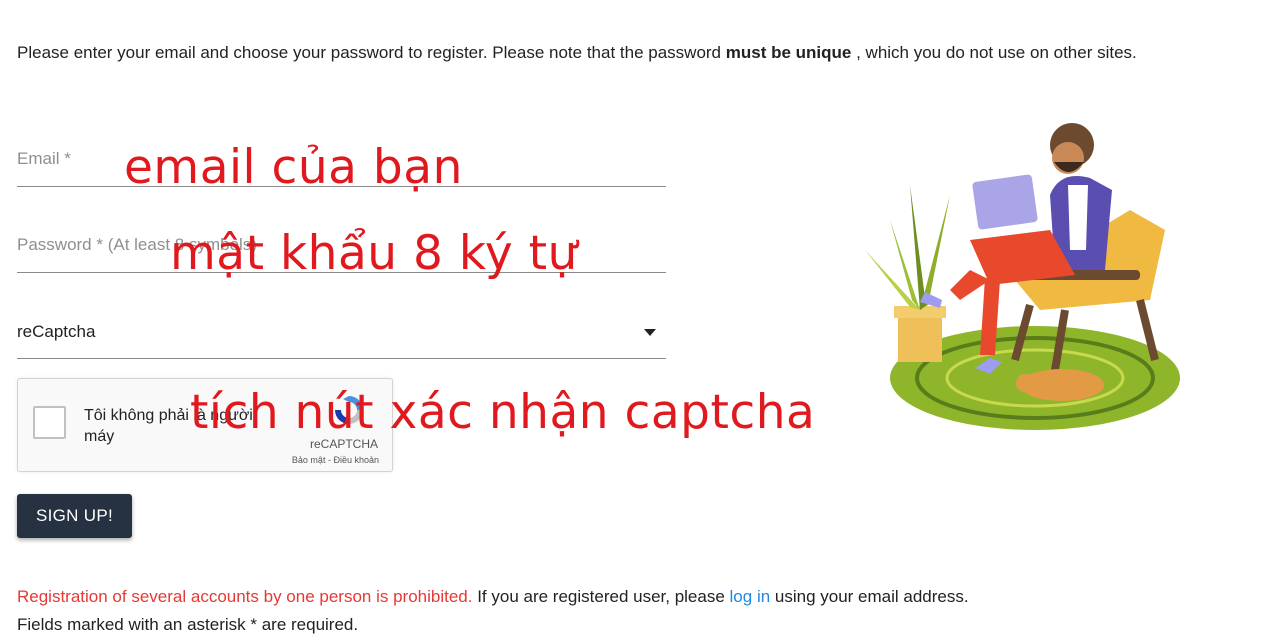  What do you see at coordinates (49, 422) in the screenshot?
I see `recaptcha-checkbox` at bounding box center [49, 422].